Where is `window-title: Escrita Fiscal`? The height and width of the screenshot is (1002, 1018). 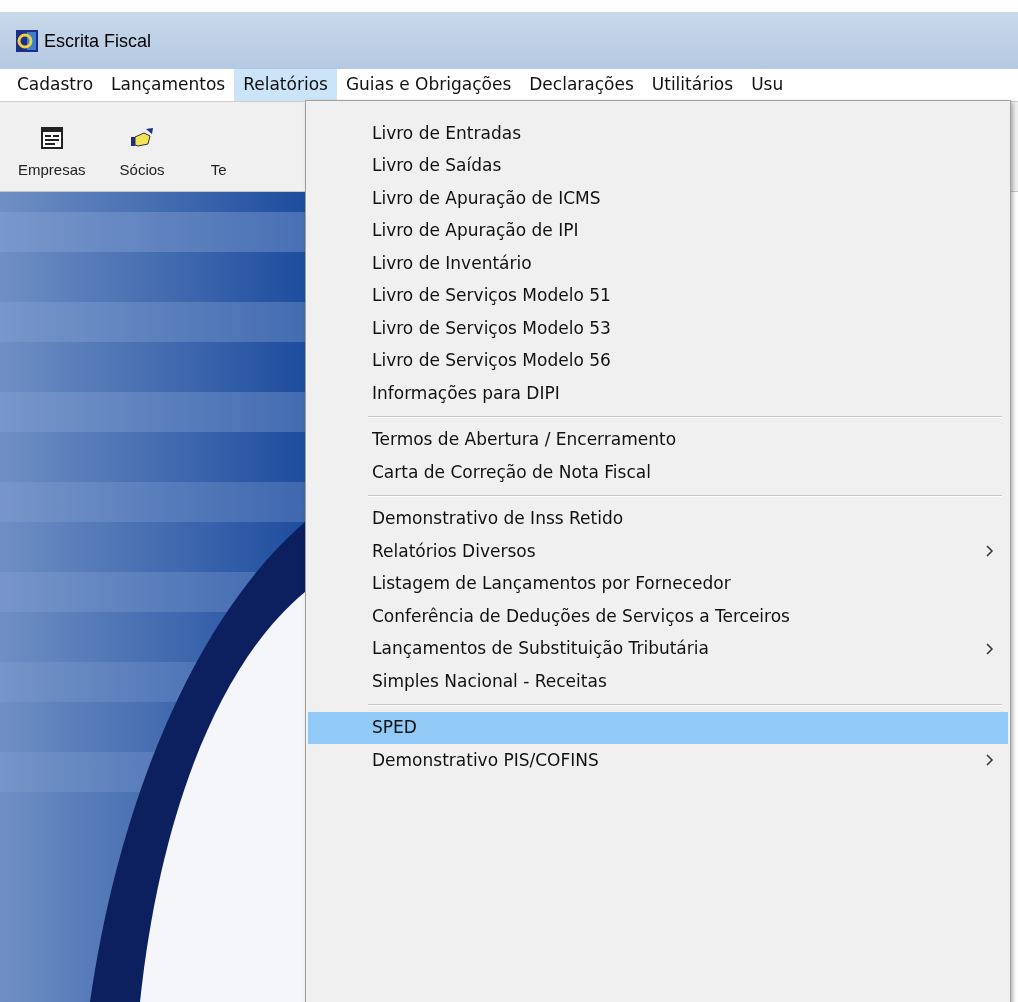
window-title: Escrita Fiscal is located at coordinates (97, 41).